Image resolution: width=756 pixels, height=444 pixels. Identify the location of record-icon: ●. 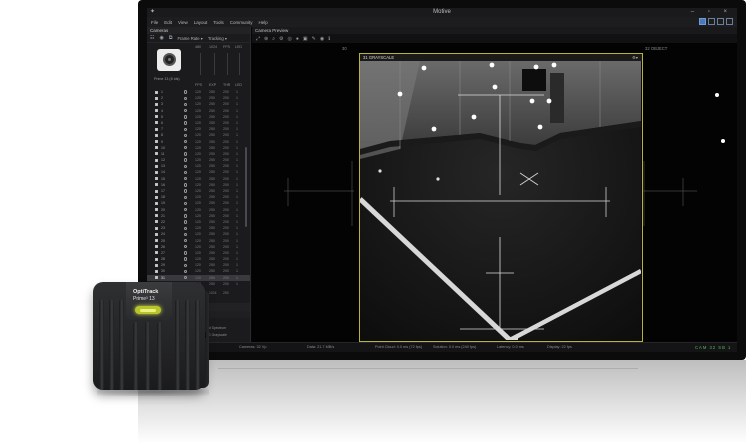
(297, 39).